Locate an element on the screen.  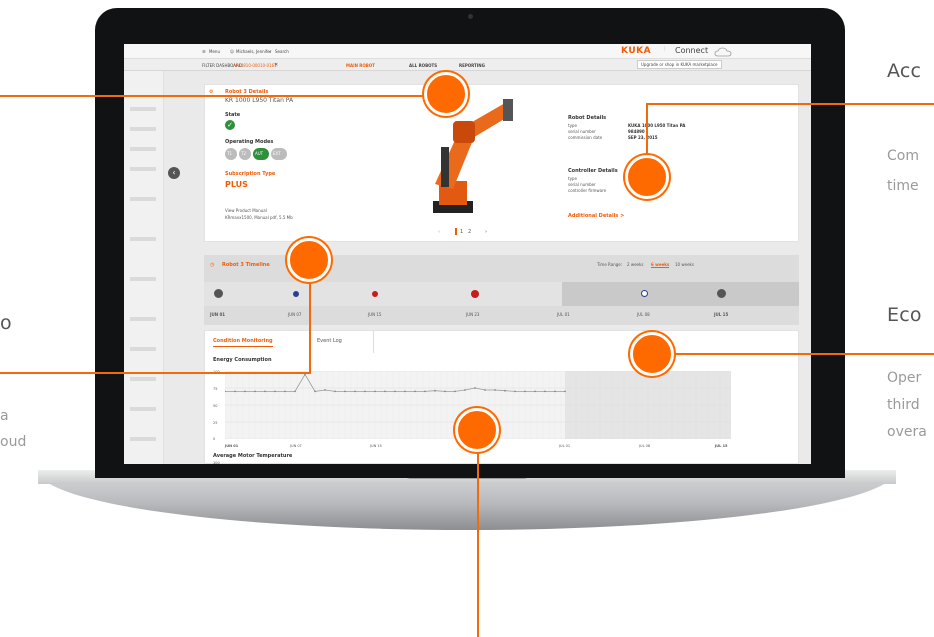
user-name: Michaels, Jennifer is located at coordinates (253, 51).